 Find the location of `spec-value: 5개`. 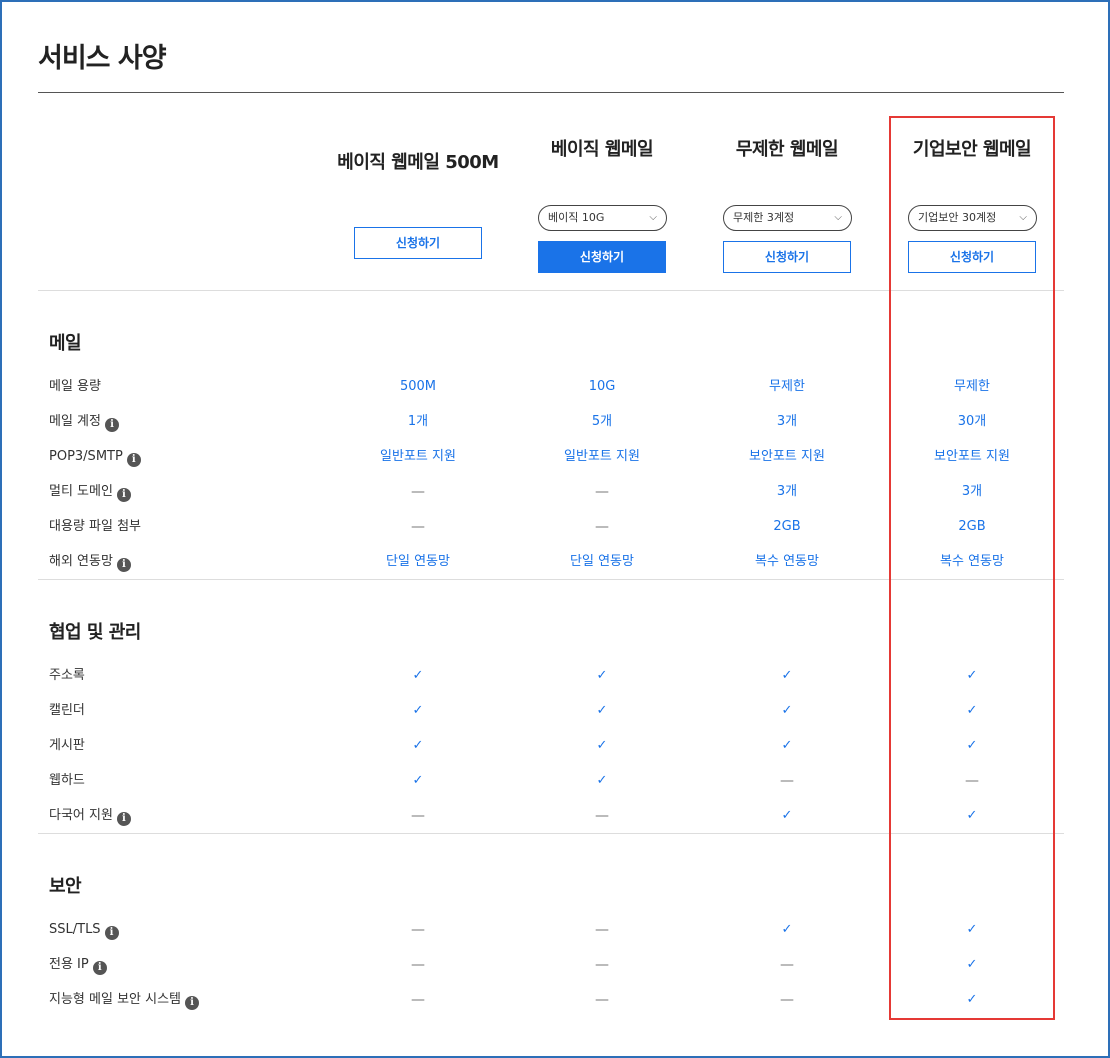

spec-value: 5개 is located at coordinates (602, 421).